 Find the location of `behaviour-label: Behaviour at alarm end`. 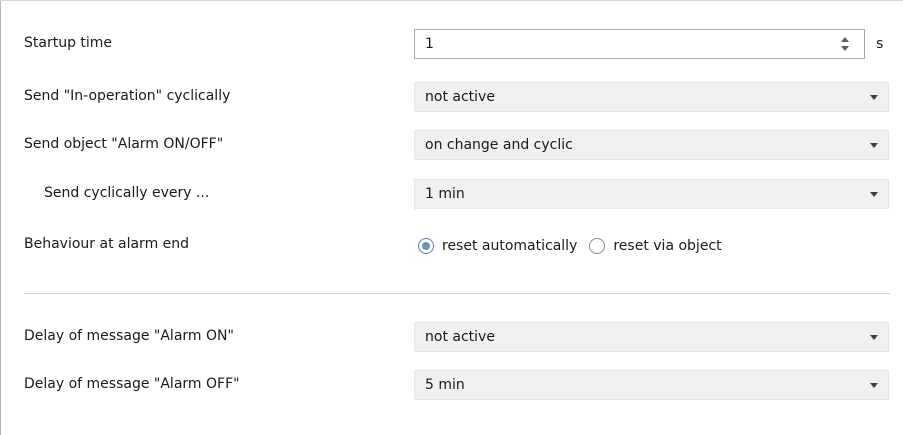

behaviour-label: Behaviour at alarm end is located at coordinates (107, 244).